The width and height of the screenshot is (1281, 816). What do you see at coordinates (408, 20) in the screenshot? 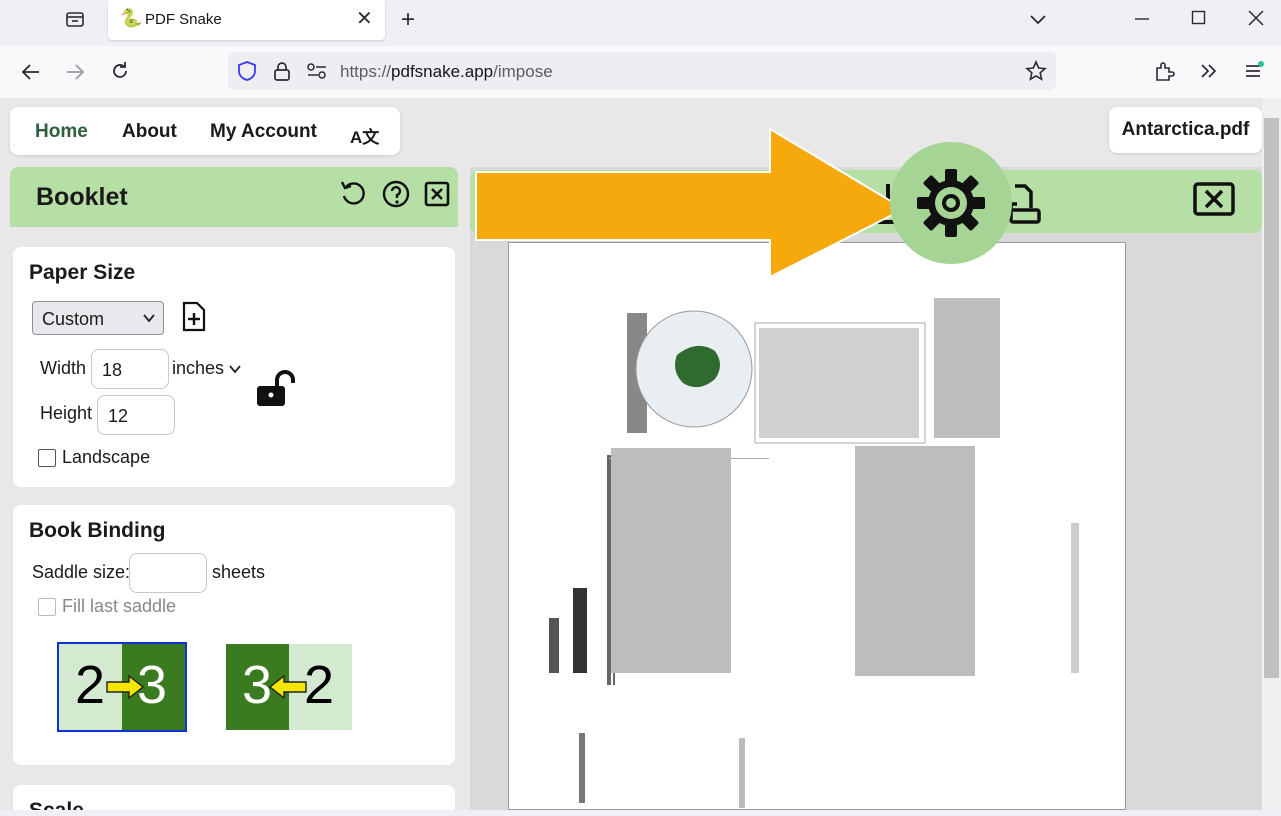
I see `new-tab-icon: +` at bounding box center [408, 20].